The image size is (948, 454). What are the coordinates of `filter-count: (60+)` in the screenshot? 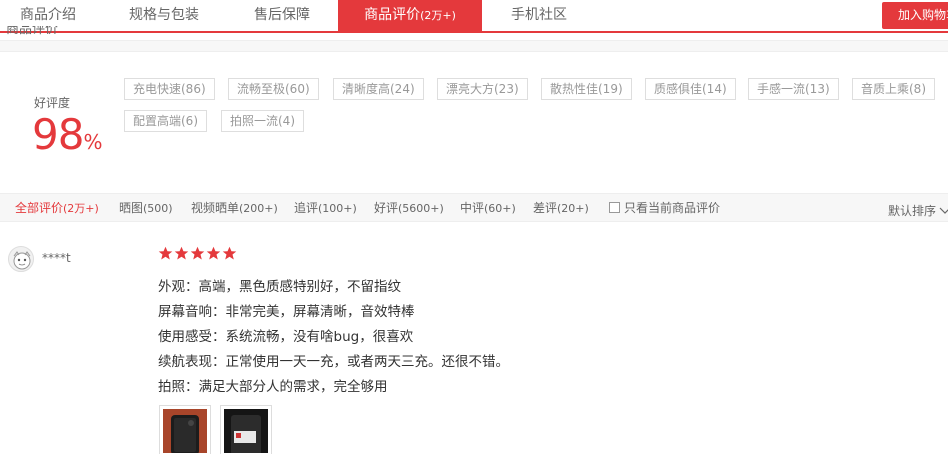 It's located at (500, 208).